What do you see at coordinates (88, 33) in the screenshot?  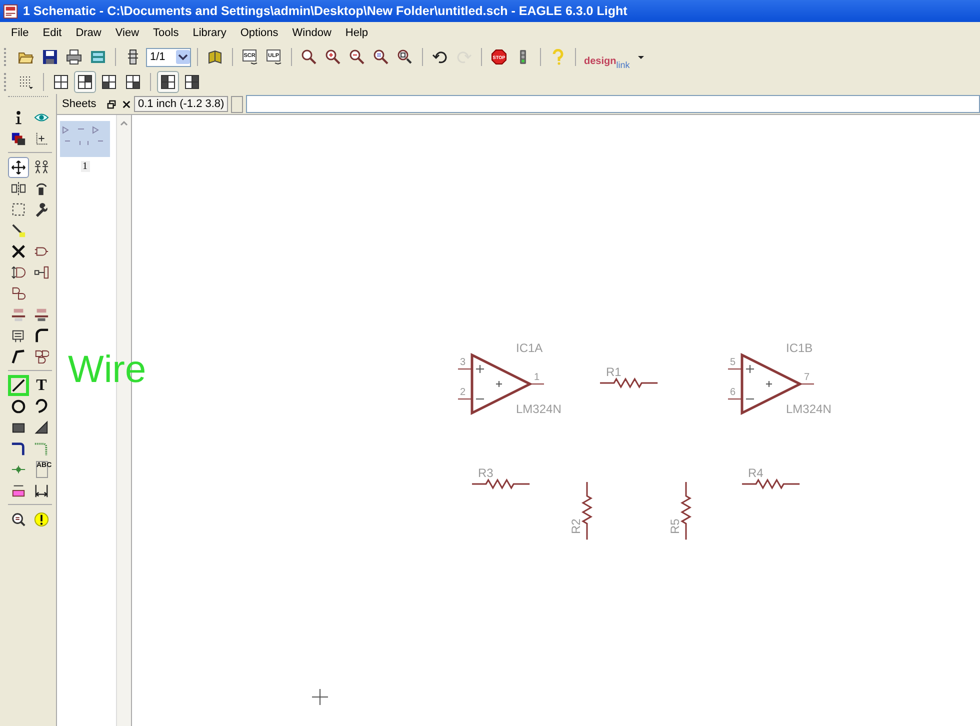 I see `menu-item: Draw` at bounding box center [88, 33].